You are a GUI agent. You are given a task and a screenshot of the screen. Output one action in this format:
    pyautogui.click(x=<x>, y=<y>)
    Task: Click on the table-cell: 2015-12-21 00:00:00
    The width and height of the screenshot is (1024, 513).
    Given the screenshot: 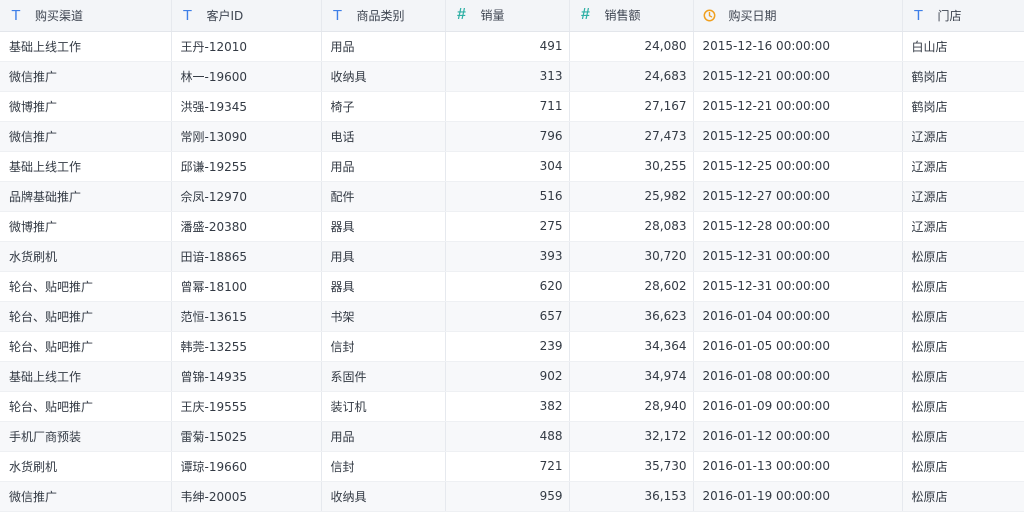 What is the action you would take?
    pyautogui.click(x=798, y=106)
    